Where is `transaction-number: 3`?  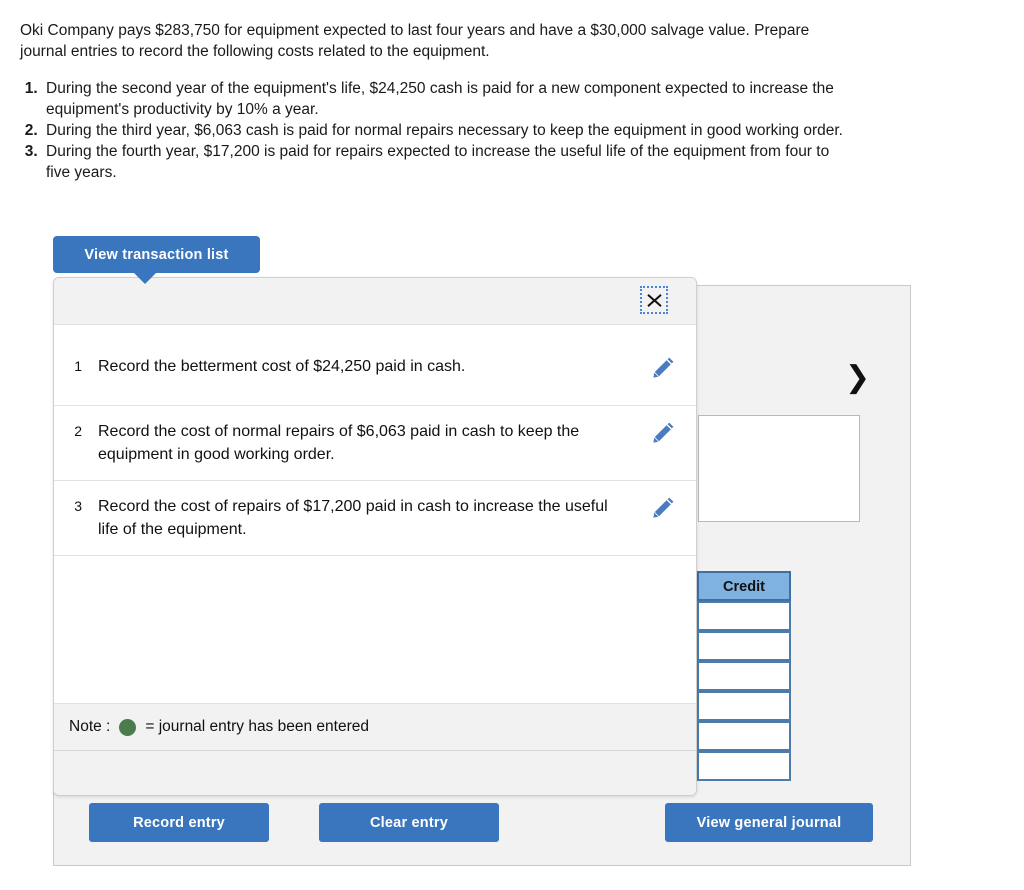 transaction-number: 3 is located at coordinates (78, 506).